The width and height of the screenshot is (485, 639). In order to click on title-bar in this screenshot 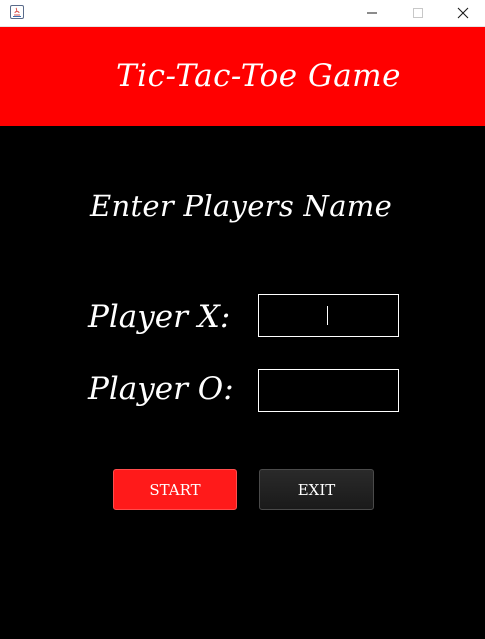, I will do `click(242, 13)`.